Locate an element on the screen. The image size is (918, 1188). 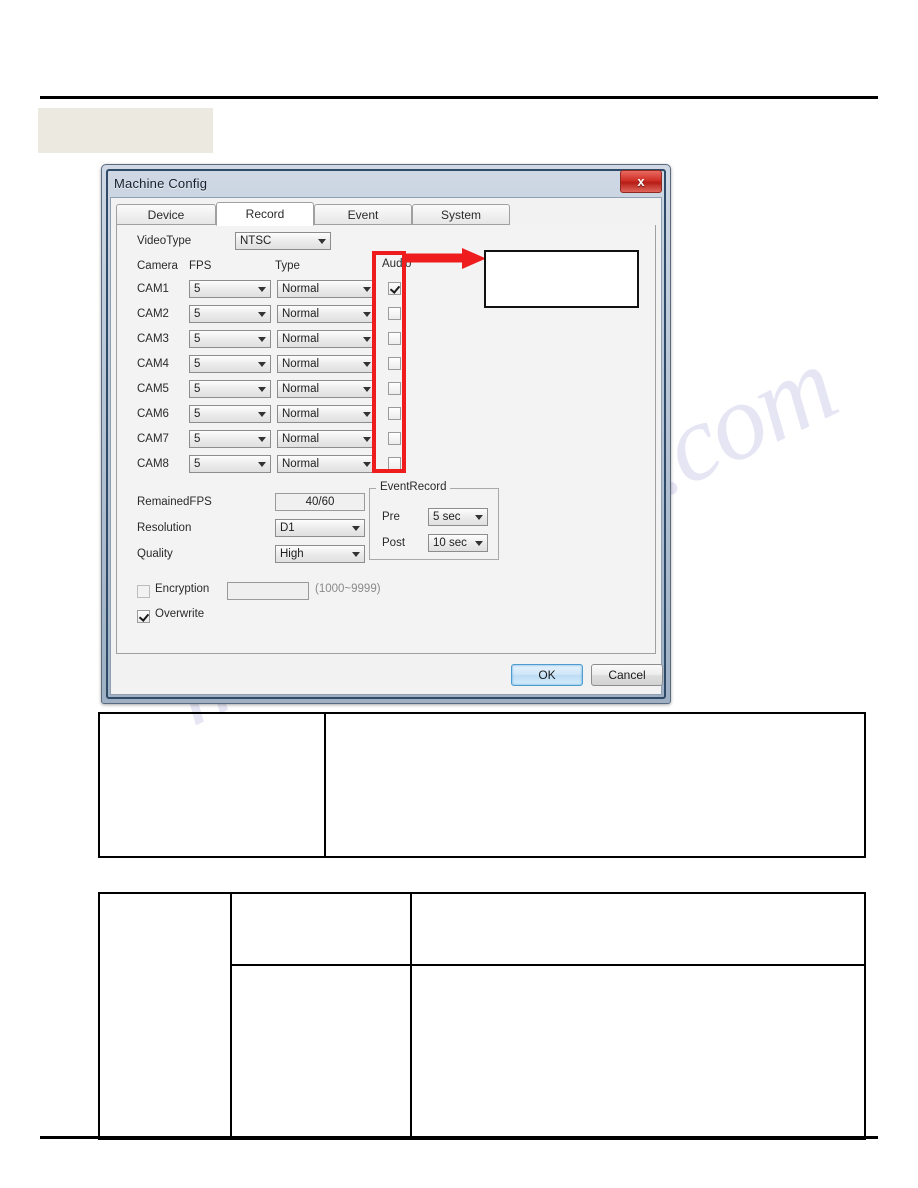
encryption-checkbox is located at coordinates (143, 591).